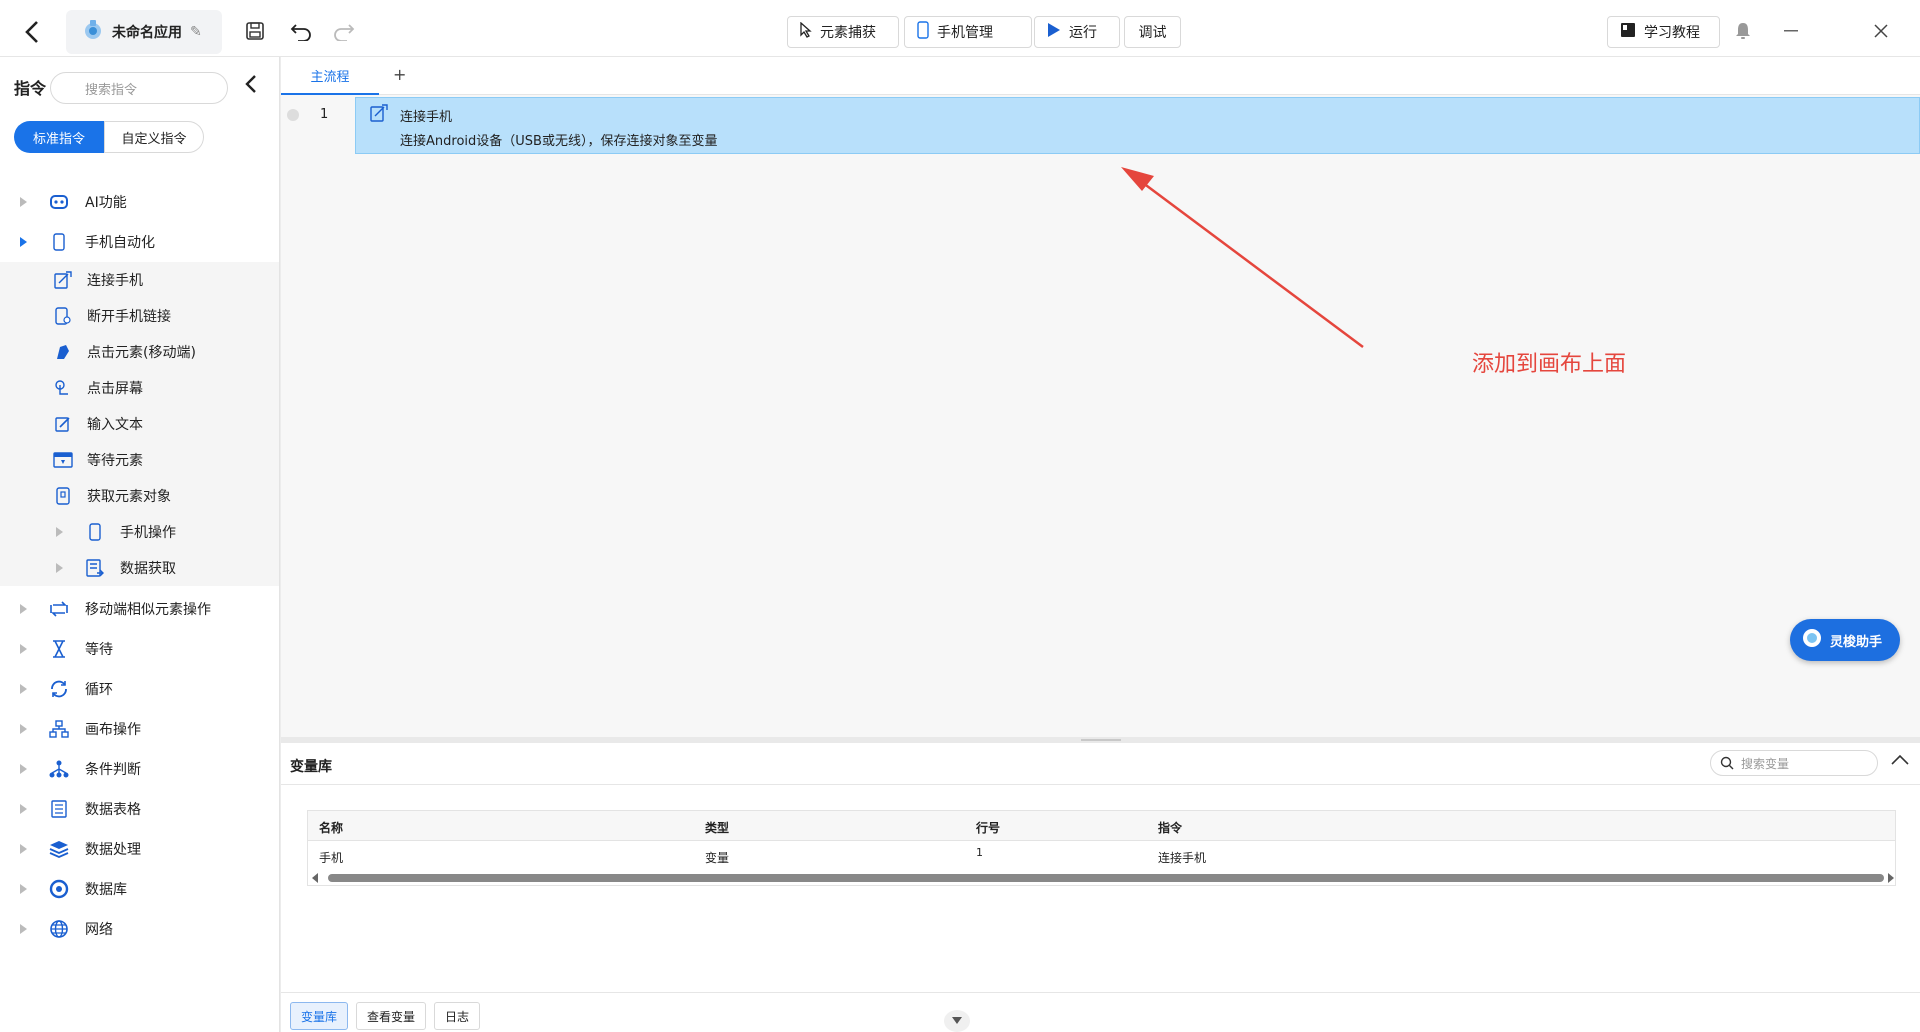 The width and height of the screenshot is (1920, 1032). I want to click on bottom-tab-label: 日志, so click(456, 1016).